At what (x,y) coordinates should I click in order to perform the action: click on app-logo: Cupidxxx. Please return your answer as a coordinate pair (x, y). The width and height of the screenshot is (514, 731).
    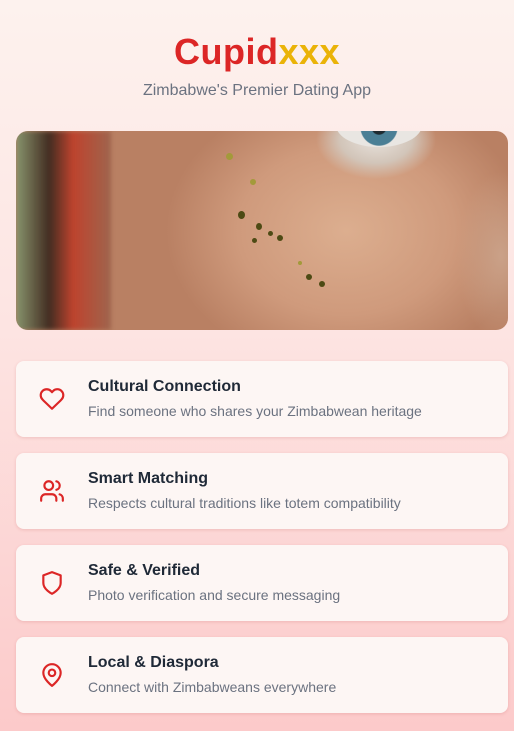
    Looking at the image, I should click on (257, 52).